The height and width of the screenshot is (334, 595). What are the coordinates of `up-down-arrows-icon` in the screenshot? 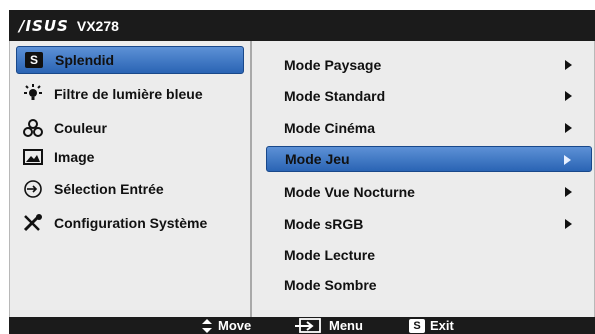 It's located at (207, 326).